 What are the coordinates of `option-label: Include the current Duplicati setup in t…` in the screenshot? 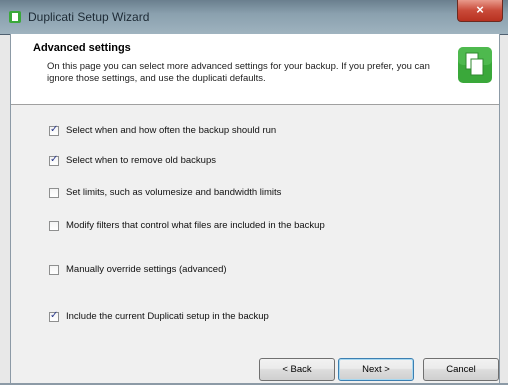 It's located at (167, 316).